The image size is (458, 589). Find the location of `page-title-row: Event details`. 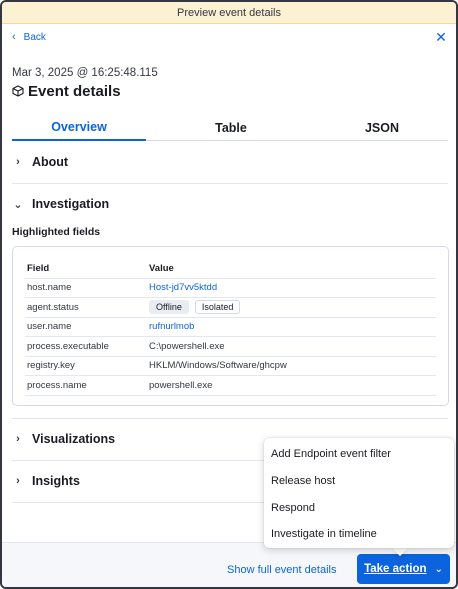

page-title-row: Event details is located at coordinates (66, 91).